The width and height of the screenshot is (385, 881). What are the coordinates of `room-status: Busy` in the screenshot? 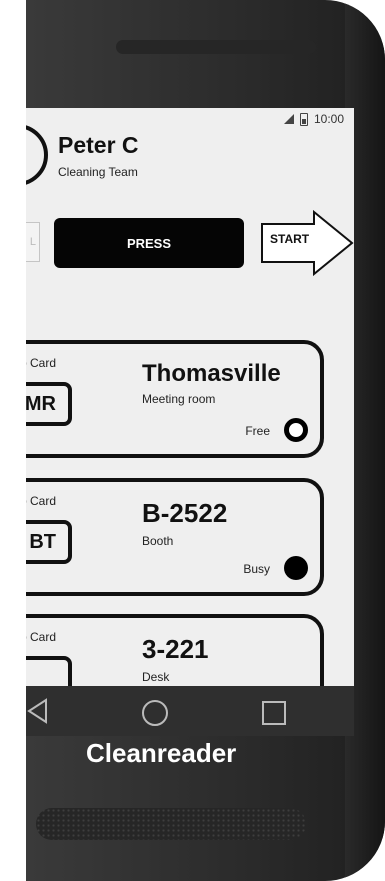 It's located at (256, 569).